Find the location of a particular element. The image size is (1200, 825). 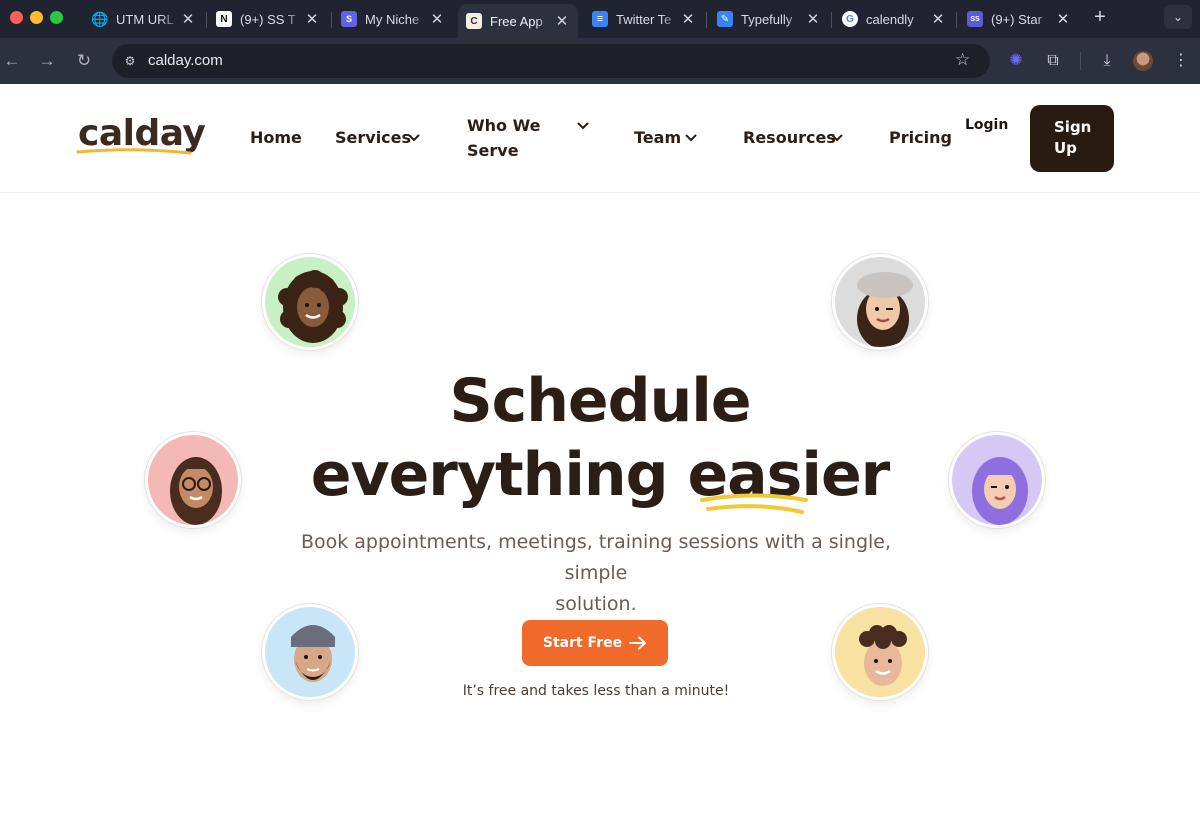

tab-title: UTM URL is located at coordinates (145, 19).